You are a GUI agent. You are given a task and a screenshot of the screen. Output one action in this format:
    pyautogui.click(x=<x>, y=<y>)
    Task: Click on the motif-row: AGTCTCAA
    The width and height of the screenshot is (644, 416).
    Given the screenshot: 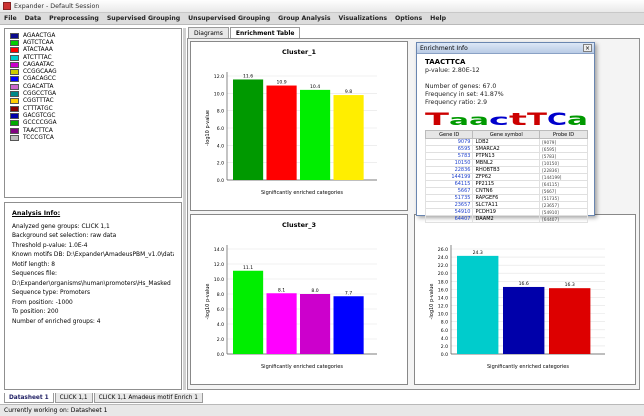 What is the action you would take?
    pyautogui.click(x=93, y=42)
    